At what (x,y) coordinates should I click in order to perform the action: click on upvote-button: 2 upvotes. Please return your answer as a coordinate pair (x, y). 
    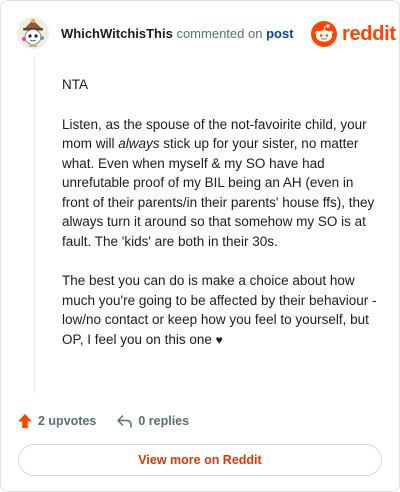
    Looking at the image, I should click on (56, 421).